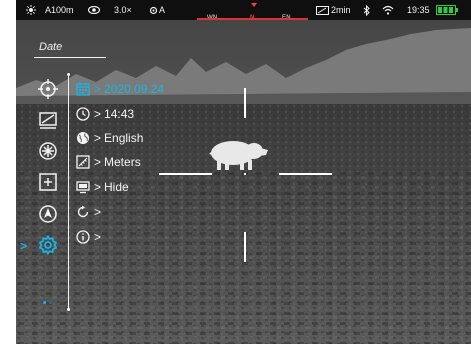 The height and width of the screenshot is (344, 471). Describe the element at coordinates (48, 214) in the screenshot. I see `compass-calibration-icon` at that location.